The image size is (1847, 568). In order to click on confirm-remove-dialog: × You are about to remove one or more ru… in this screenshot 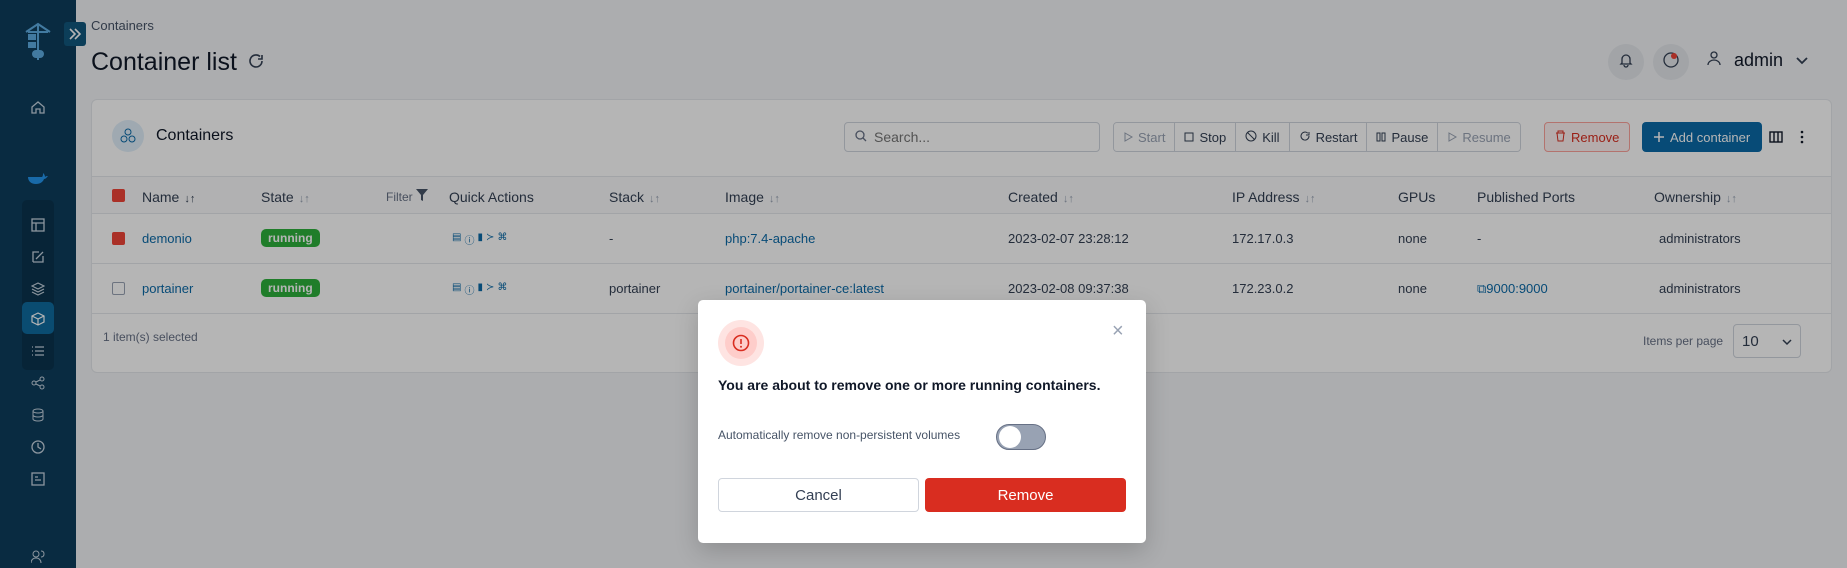, I will do `click(922, 421)`.